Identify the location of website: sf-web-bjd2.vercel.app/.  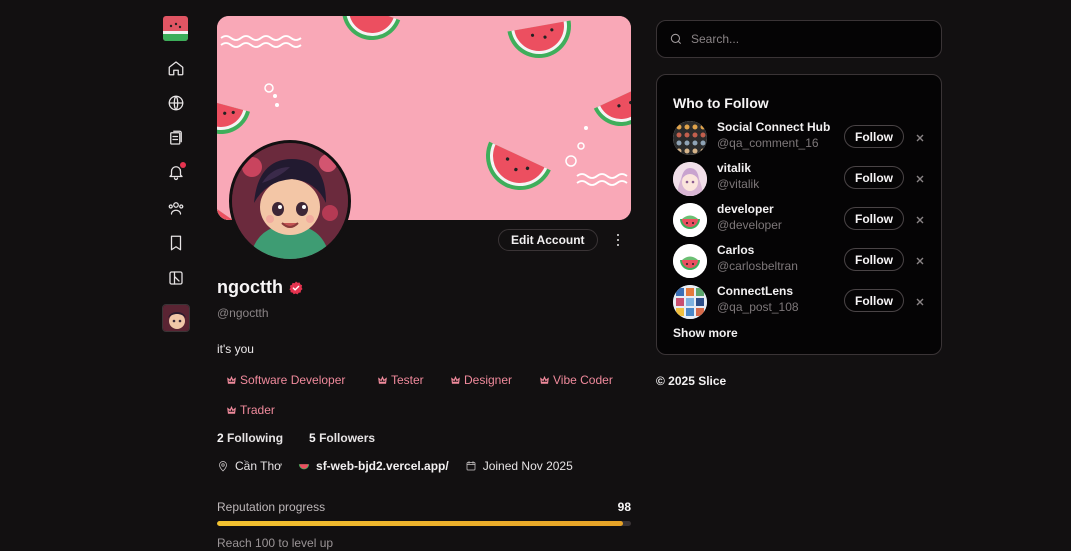
(373, 466).